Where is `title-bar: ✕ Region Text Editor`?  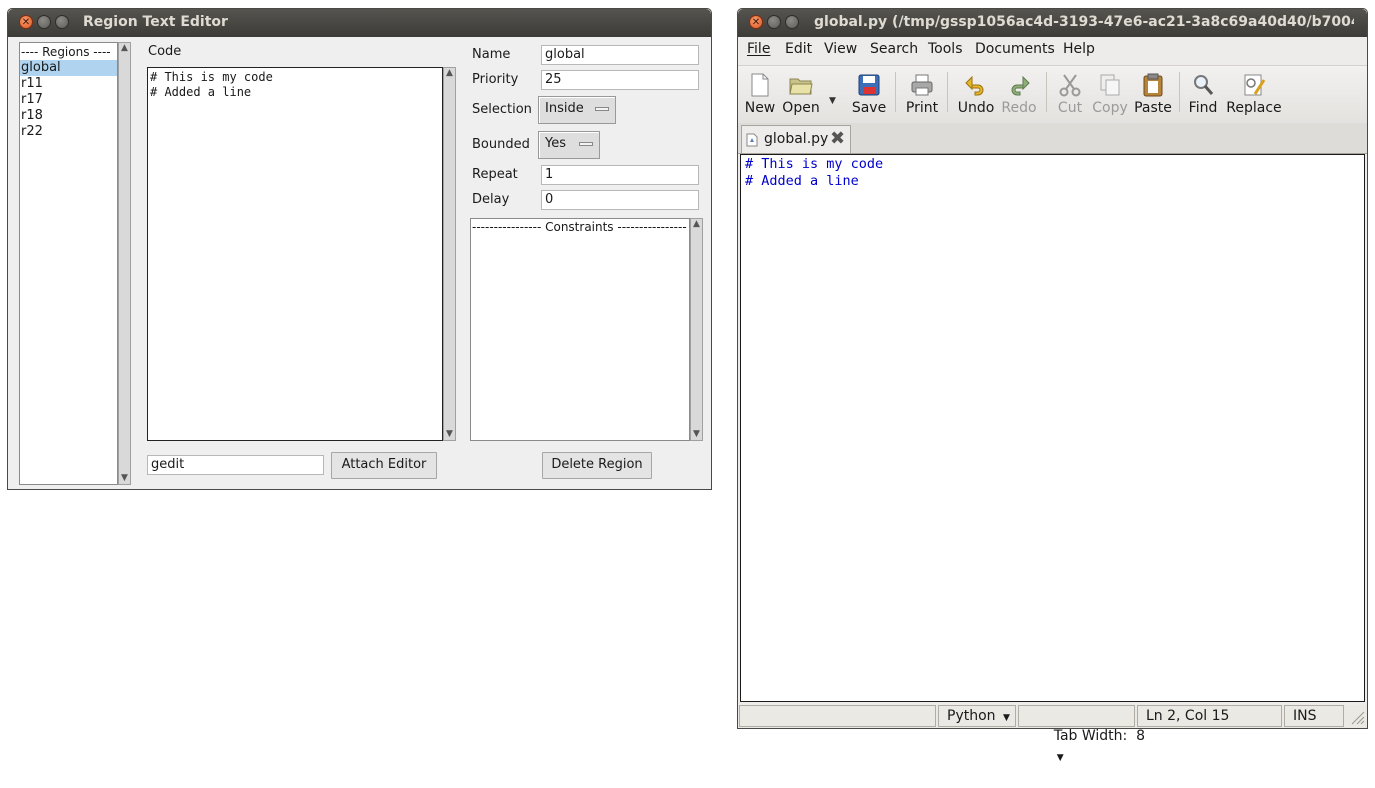 title-bar: ✕ Region Text Editor is located at coordinates (359, 23).